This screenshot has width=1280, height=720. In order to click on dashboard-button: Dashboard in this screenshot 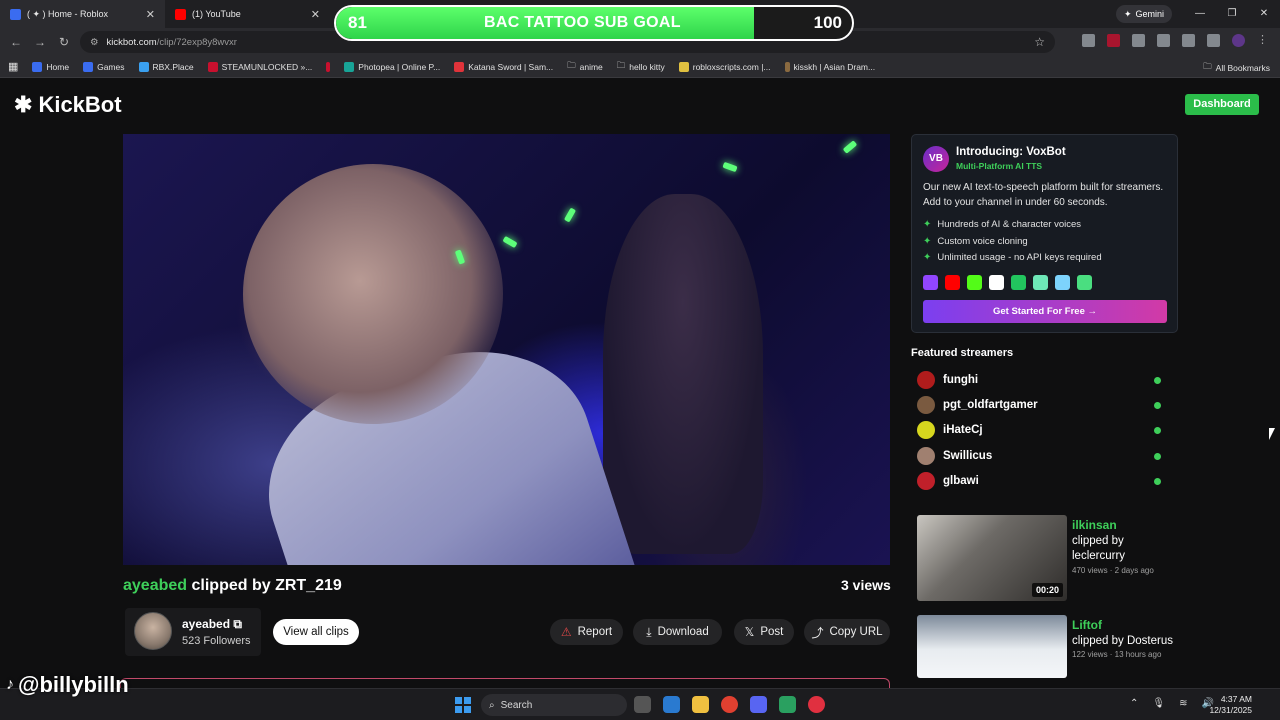, I will do `click(1222, 104)`.